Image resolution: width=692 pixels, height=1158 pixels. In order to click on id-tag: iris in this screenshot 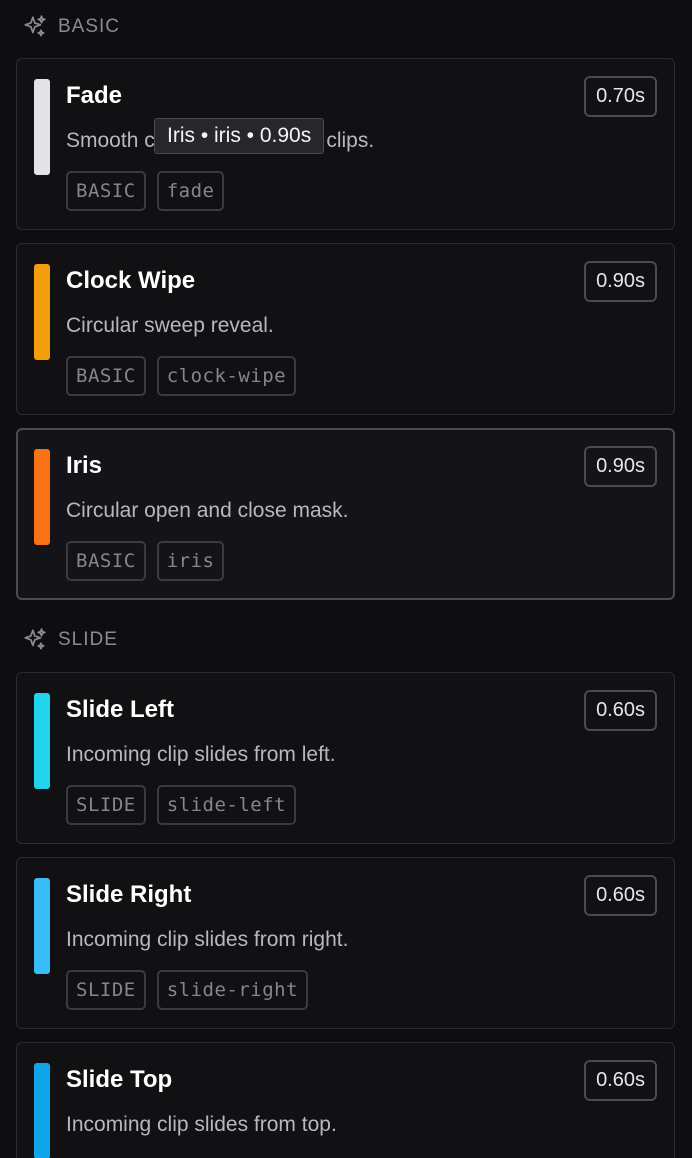, I will do `click(190, 561)`.